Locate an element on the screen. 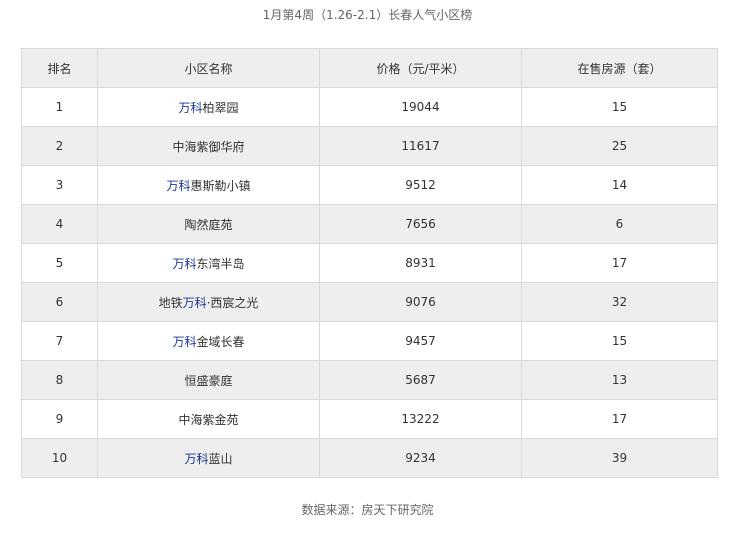 The width and height of the screenshot is (735, 533). rank-cell: 4 is located at coordinates (59, 224).